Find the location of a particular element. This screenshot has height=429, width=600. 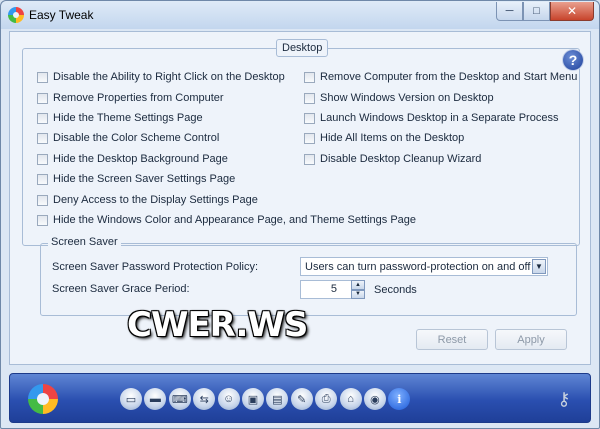

grace-period-stepper: ▲ ▼ is located at coordinates (358, 289).